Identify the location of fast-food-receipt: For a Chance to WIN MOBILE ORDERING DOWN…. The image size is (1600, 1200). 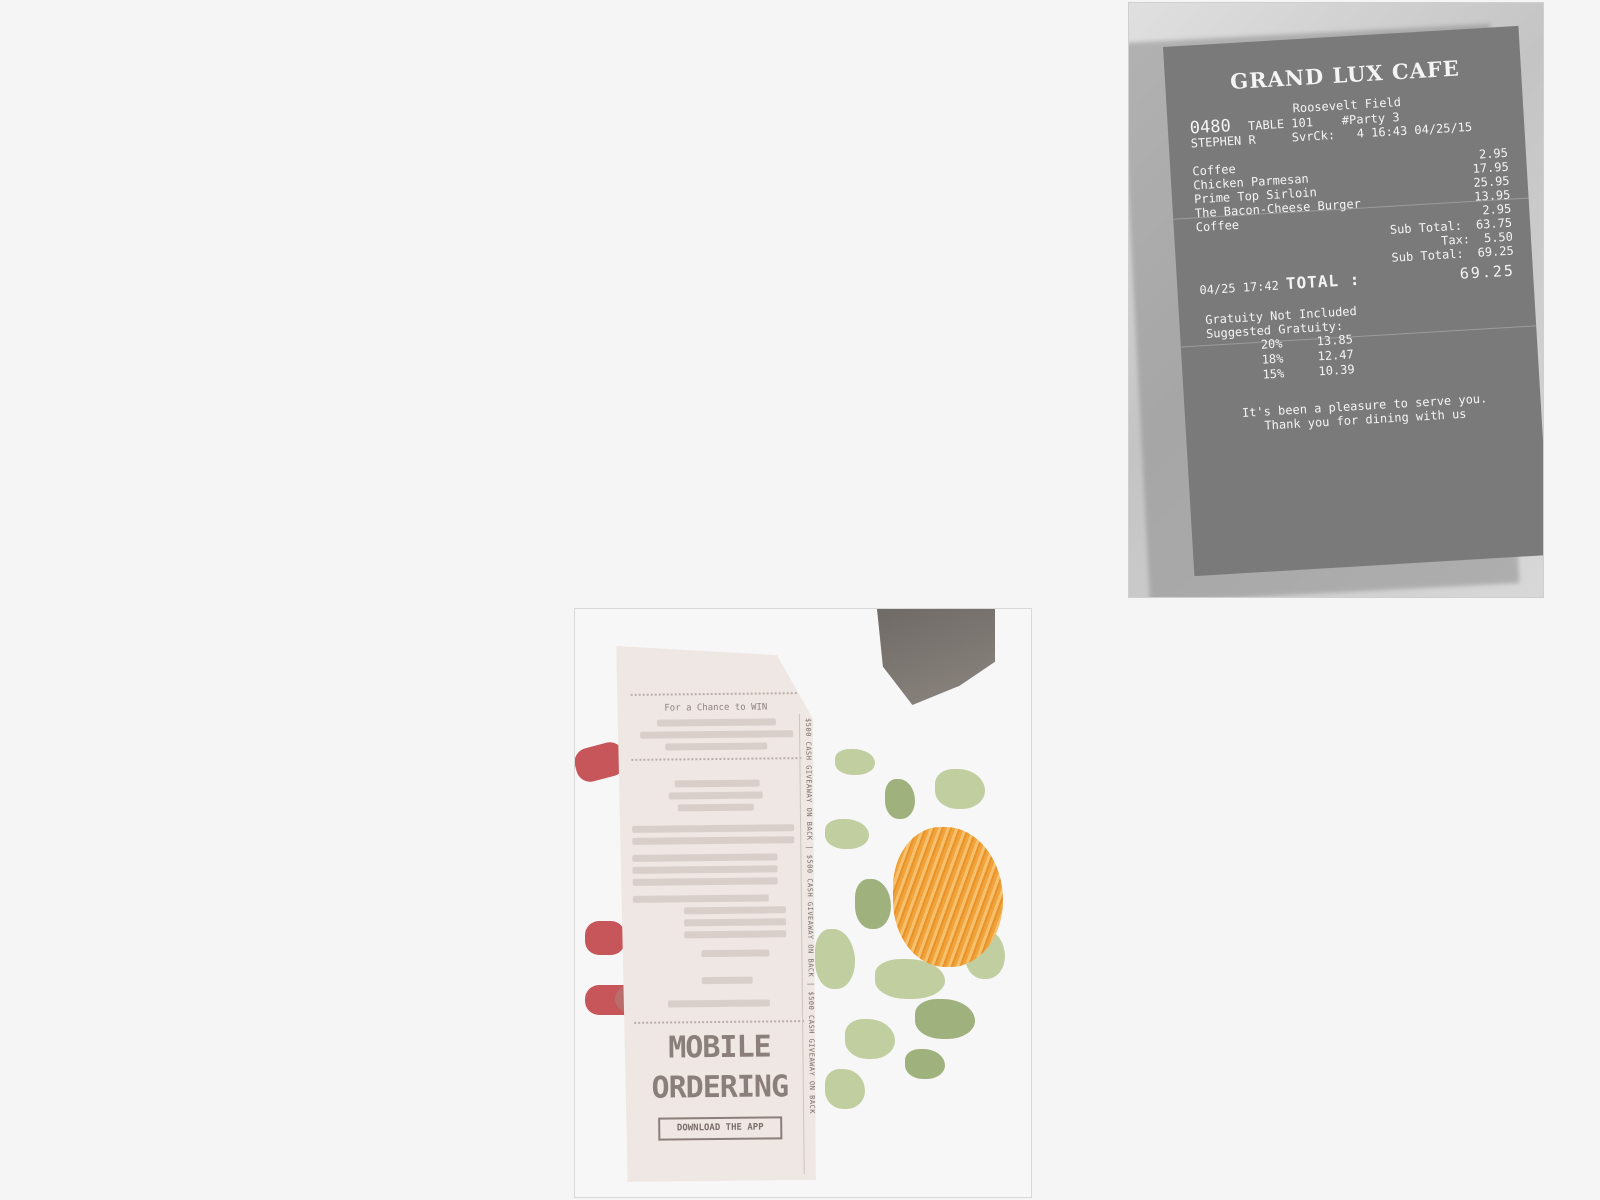
(717, 913).